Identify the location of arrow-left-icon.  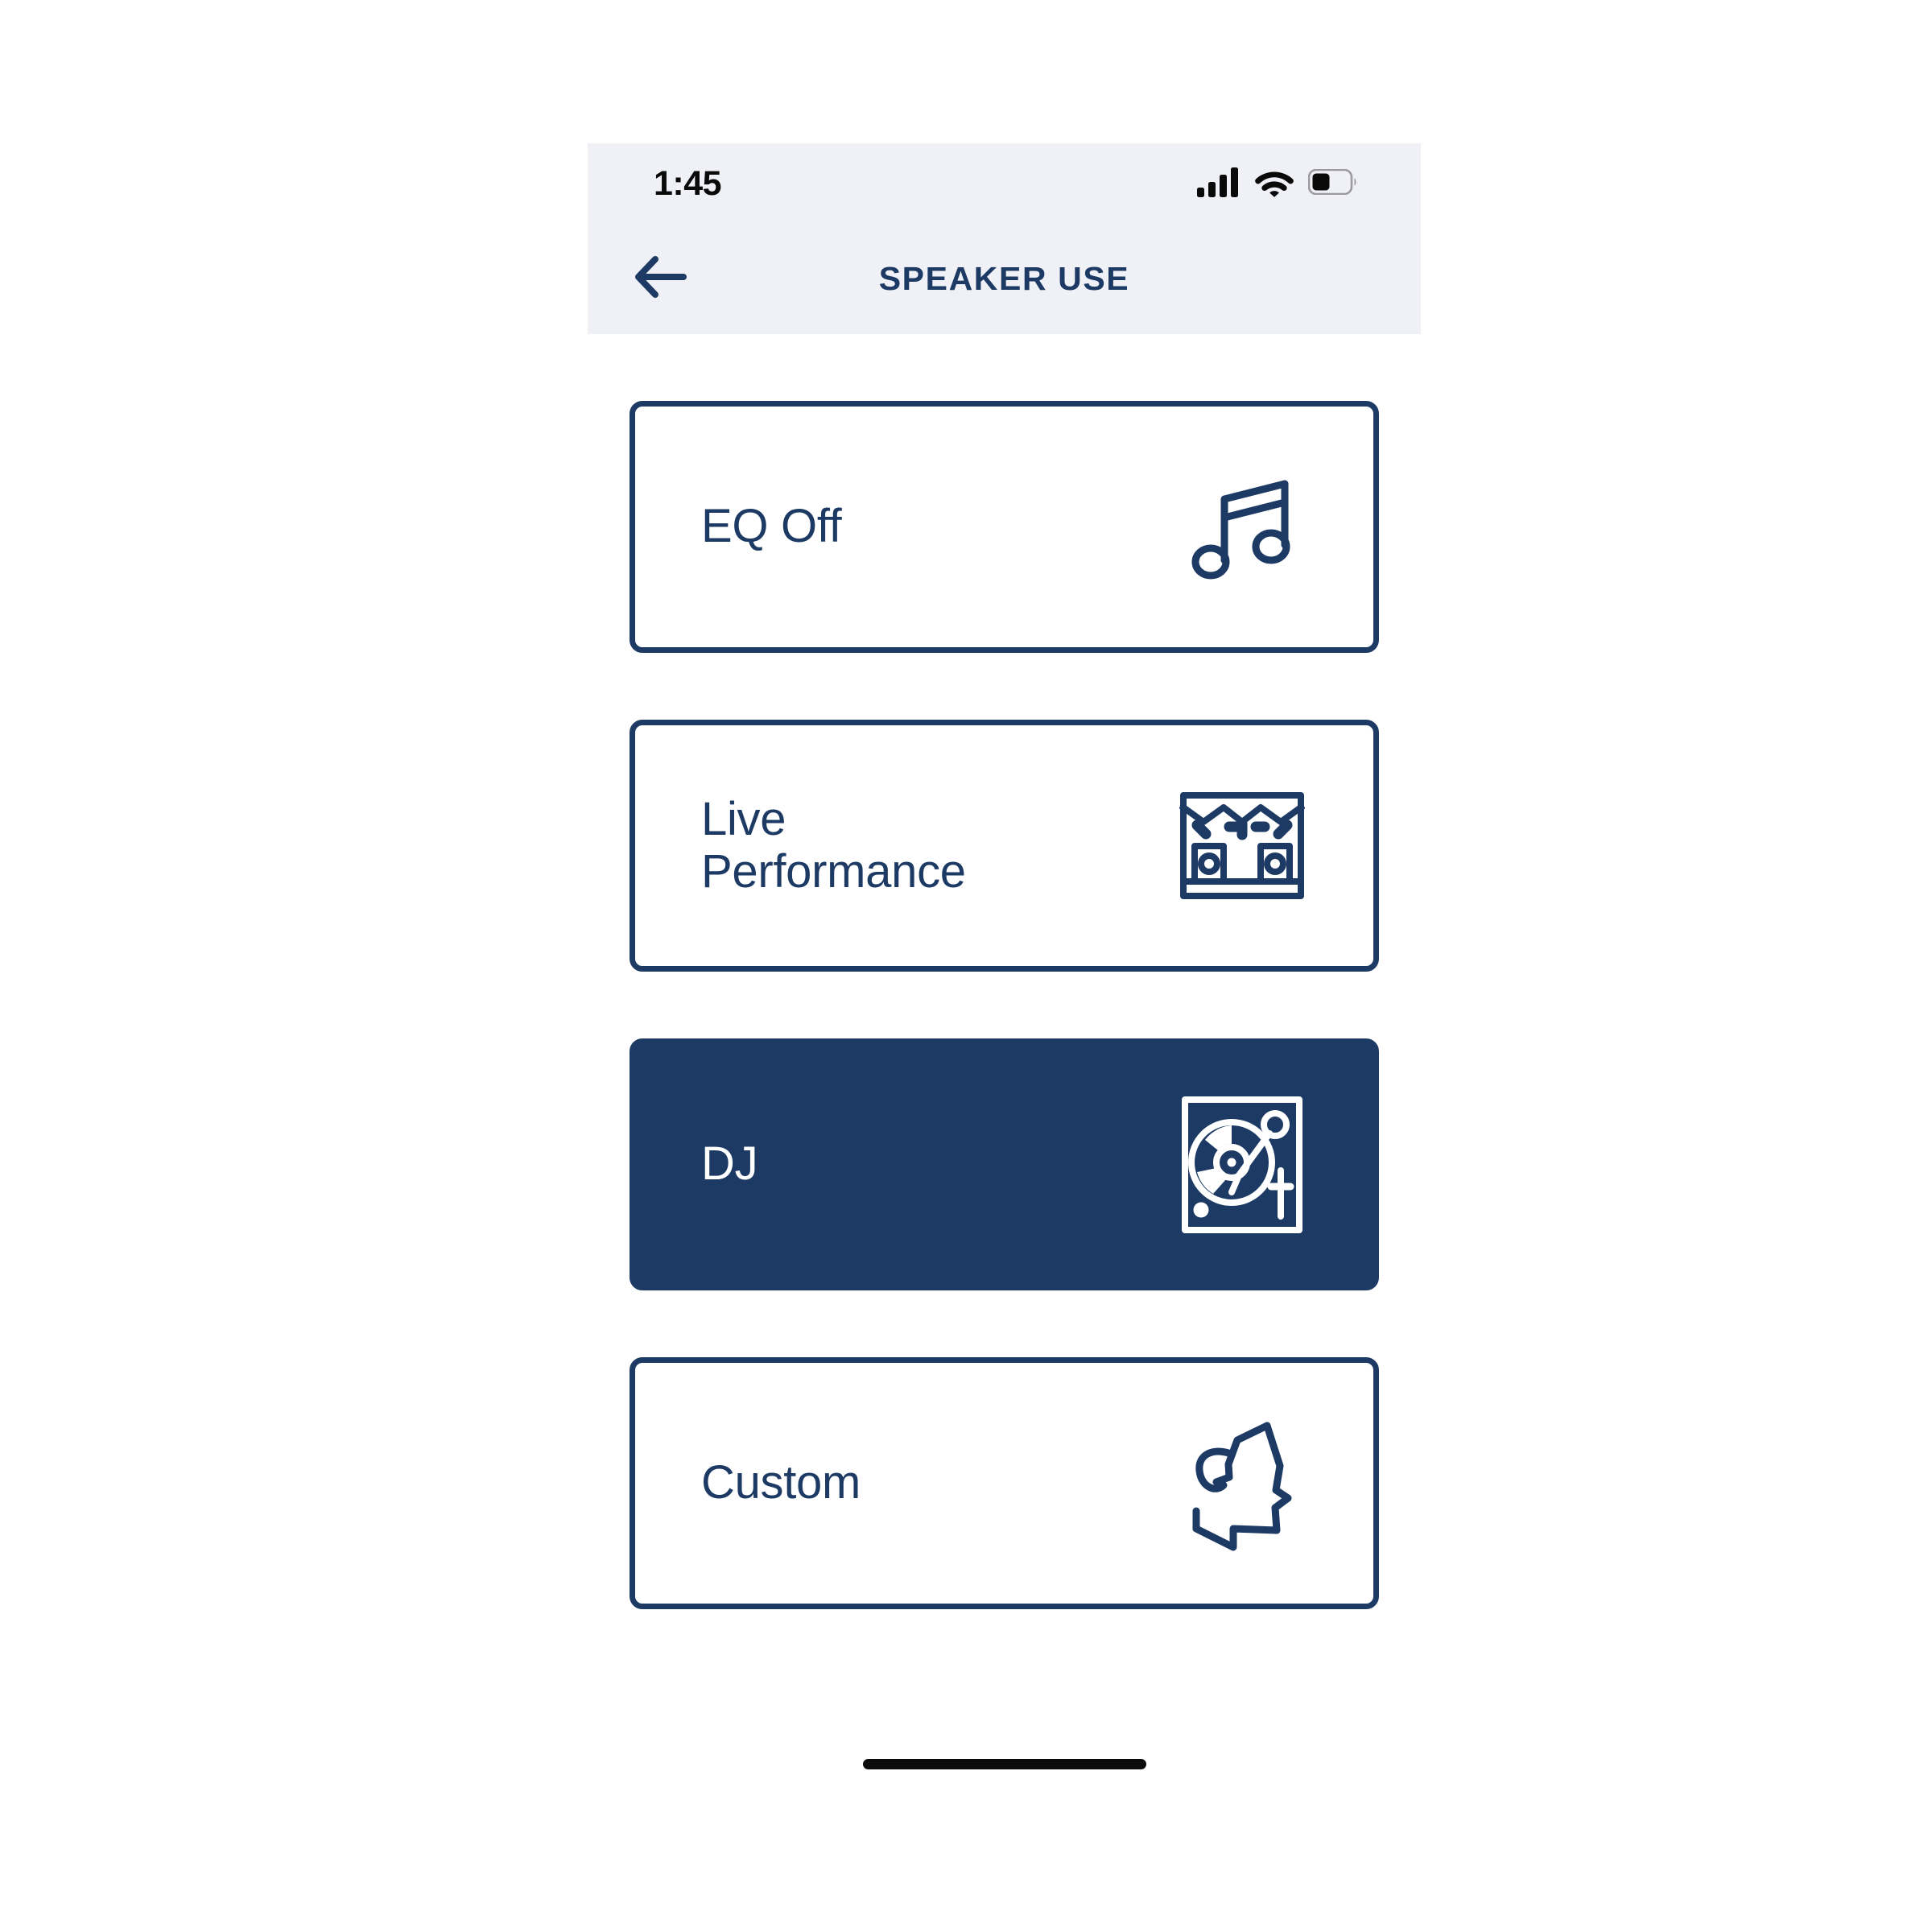
(661, 279).